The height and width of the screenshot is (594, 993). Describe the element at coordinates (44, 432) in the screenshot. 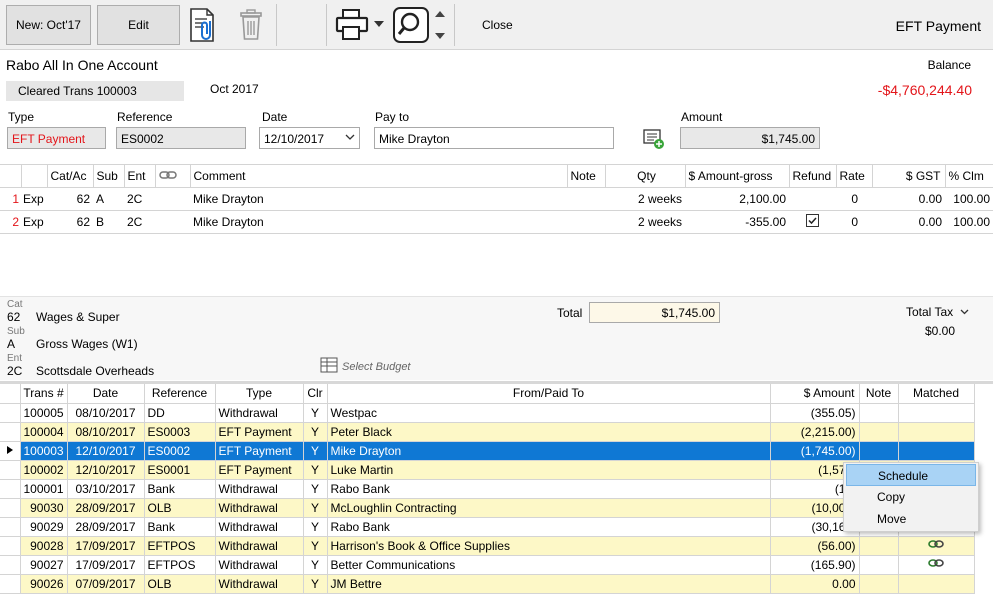

I see `tx-trans: 100004` at that location.